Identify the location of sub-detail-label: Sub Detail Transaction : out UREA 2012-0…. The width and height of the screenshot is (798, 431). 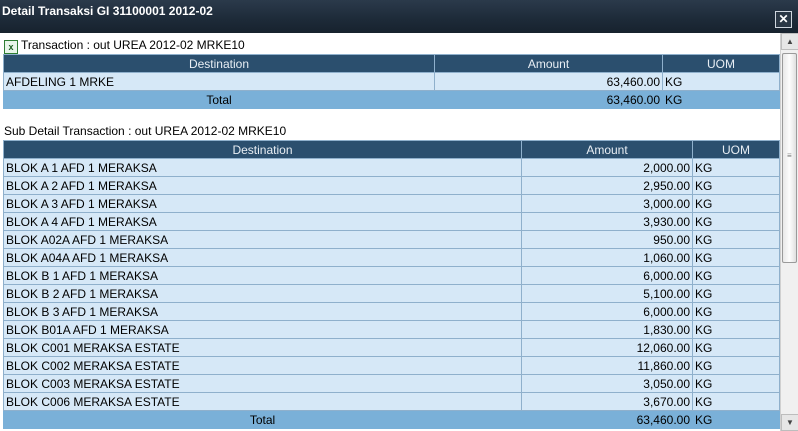
(145, 131).